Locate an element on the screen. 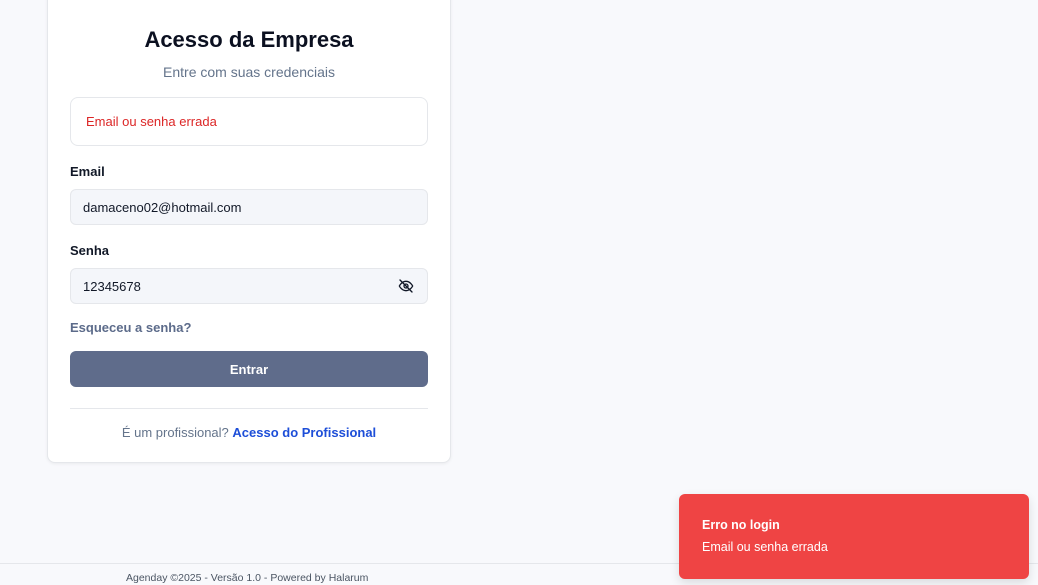  login-button: Entrar is located at coordinates (249, 369).